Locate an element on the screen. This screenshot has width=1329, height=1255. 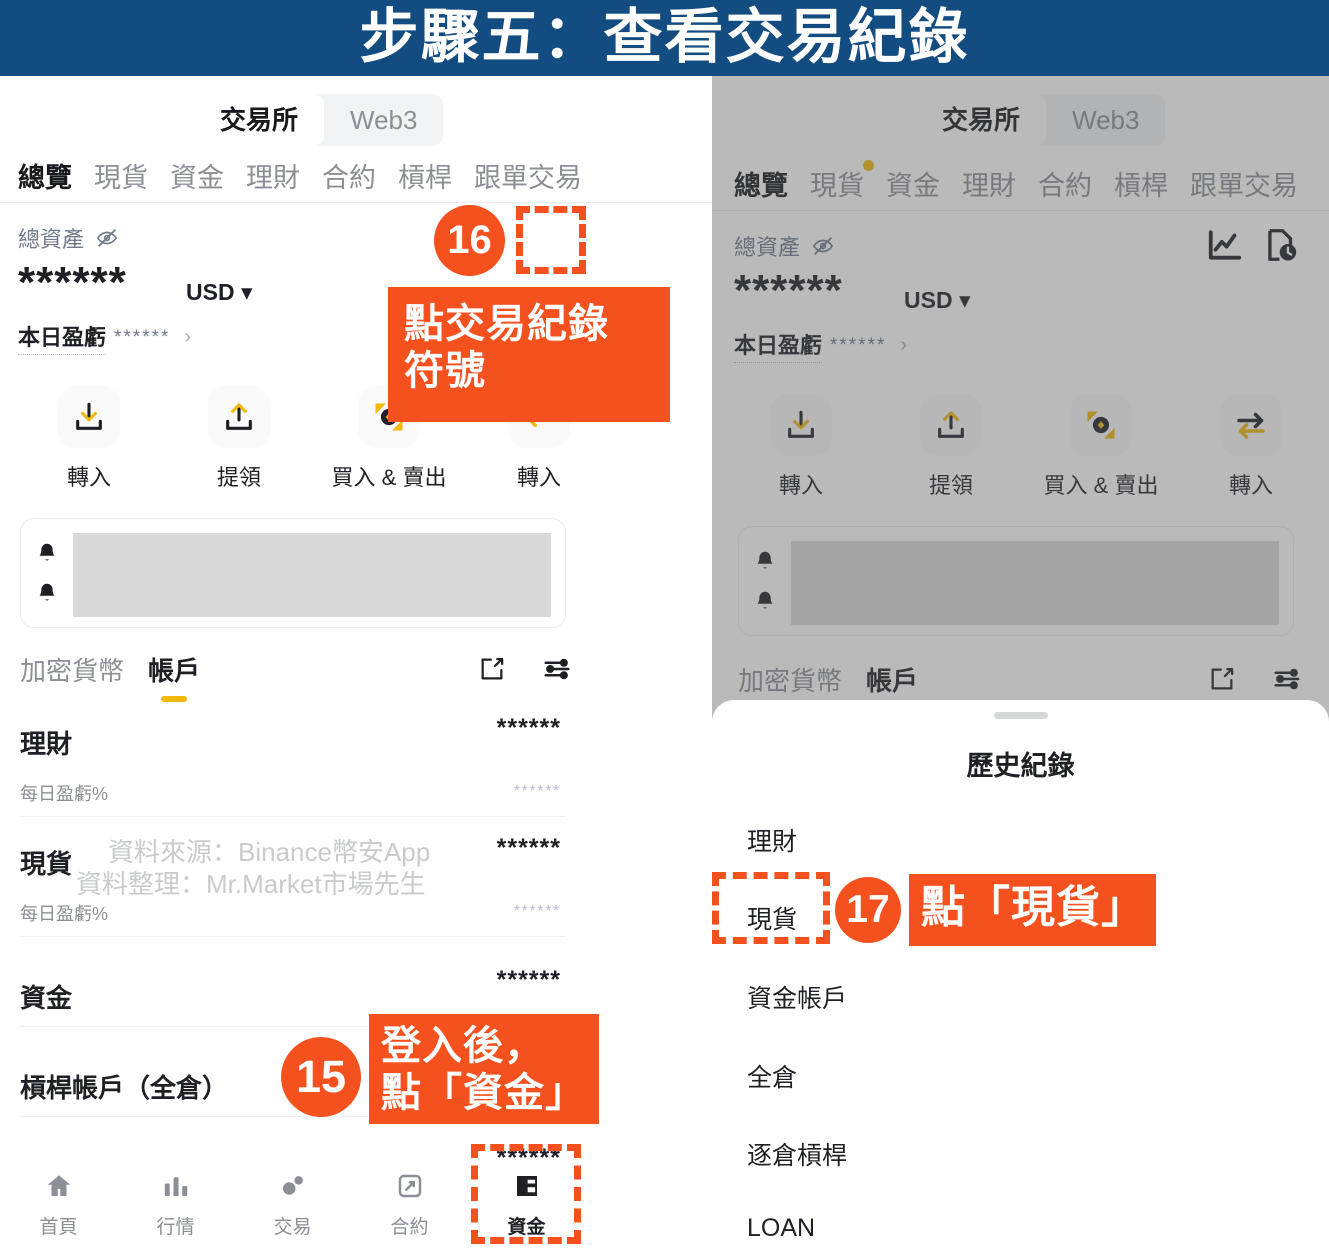
chart-icon is located at coordinates (1225, 247).